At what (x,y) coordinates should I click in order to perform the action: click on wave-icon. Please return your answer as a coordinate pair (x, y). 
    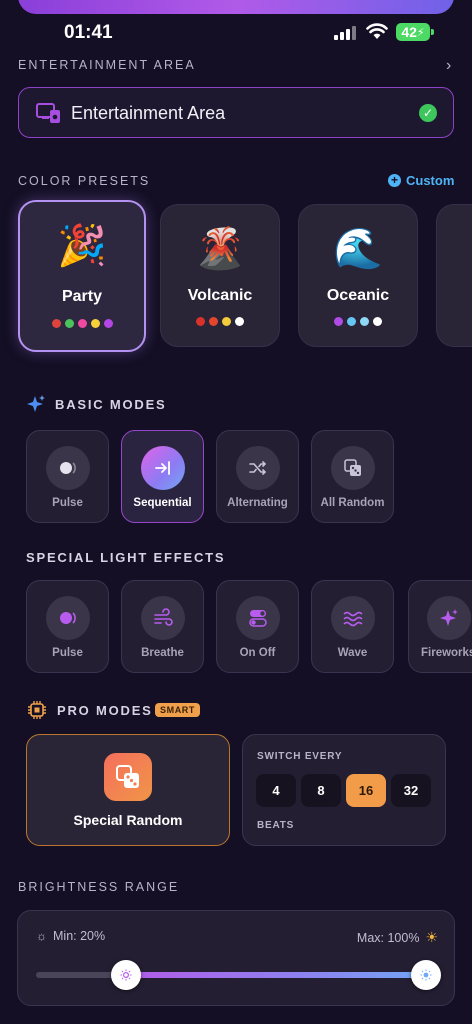
    Looking at the image, I should click on (353, 618).